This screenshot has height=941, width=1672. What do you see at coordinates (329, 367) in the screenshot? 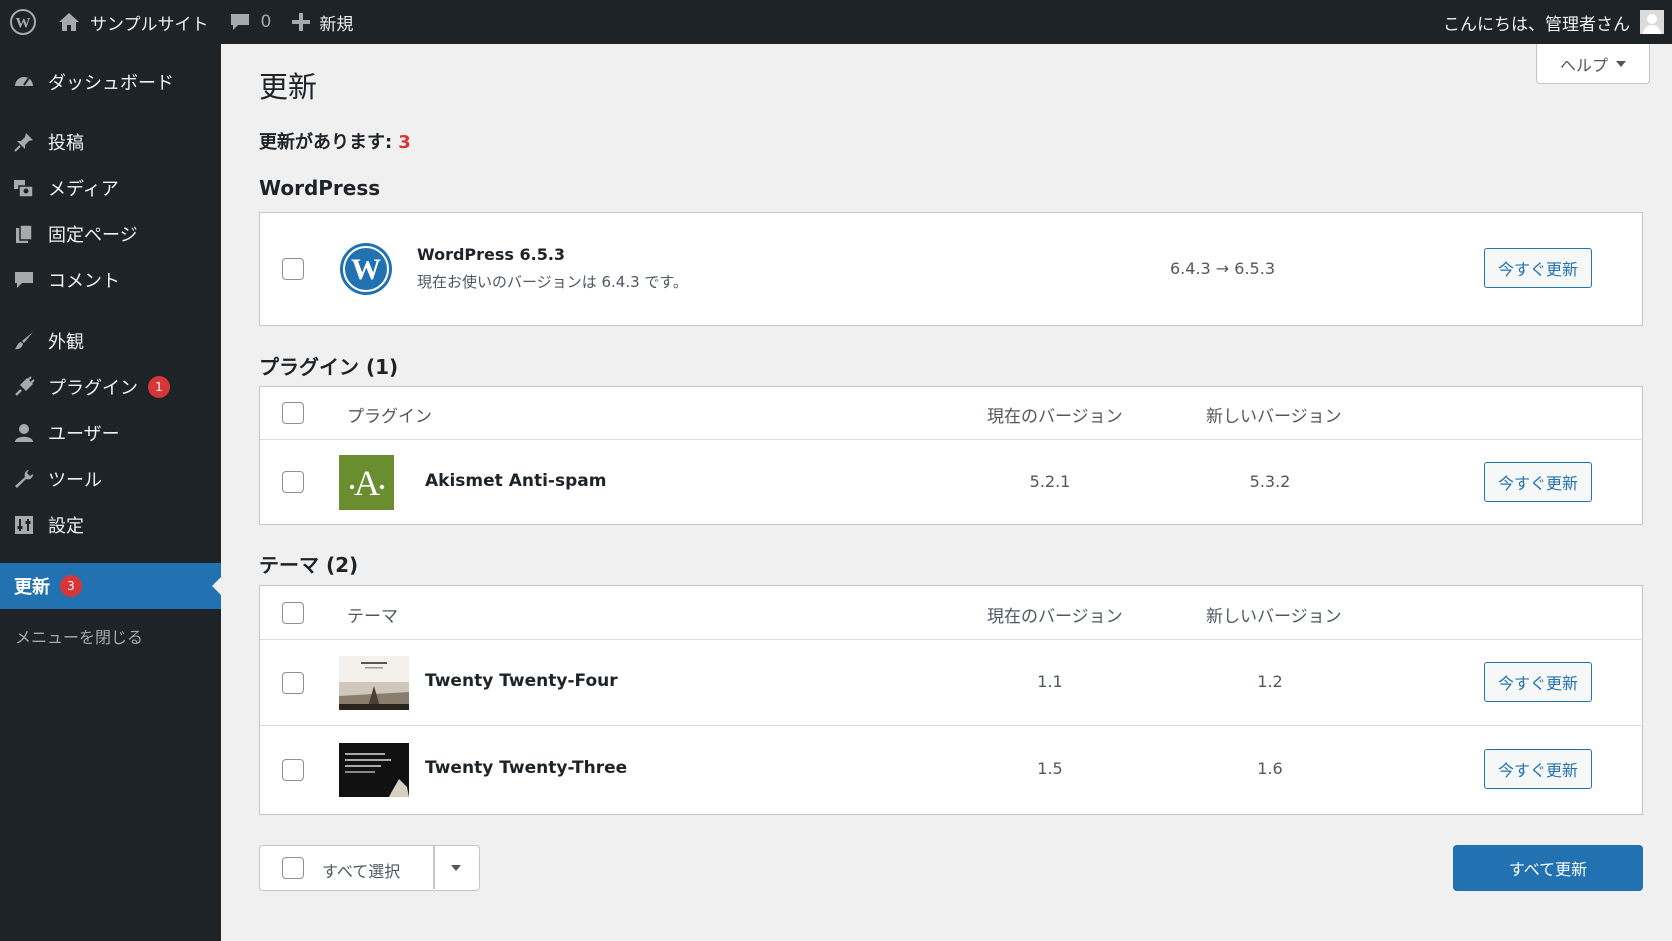
I see `plugins-heading: プラグイン (1)` at bounding box center [329, 367].